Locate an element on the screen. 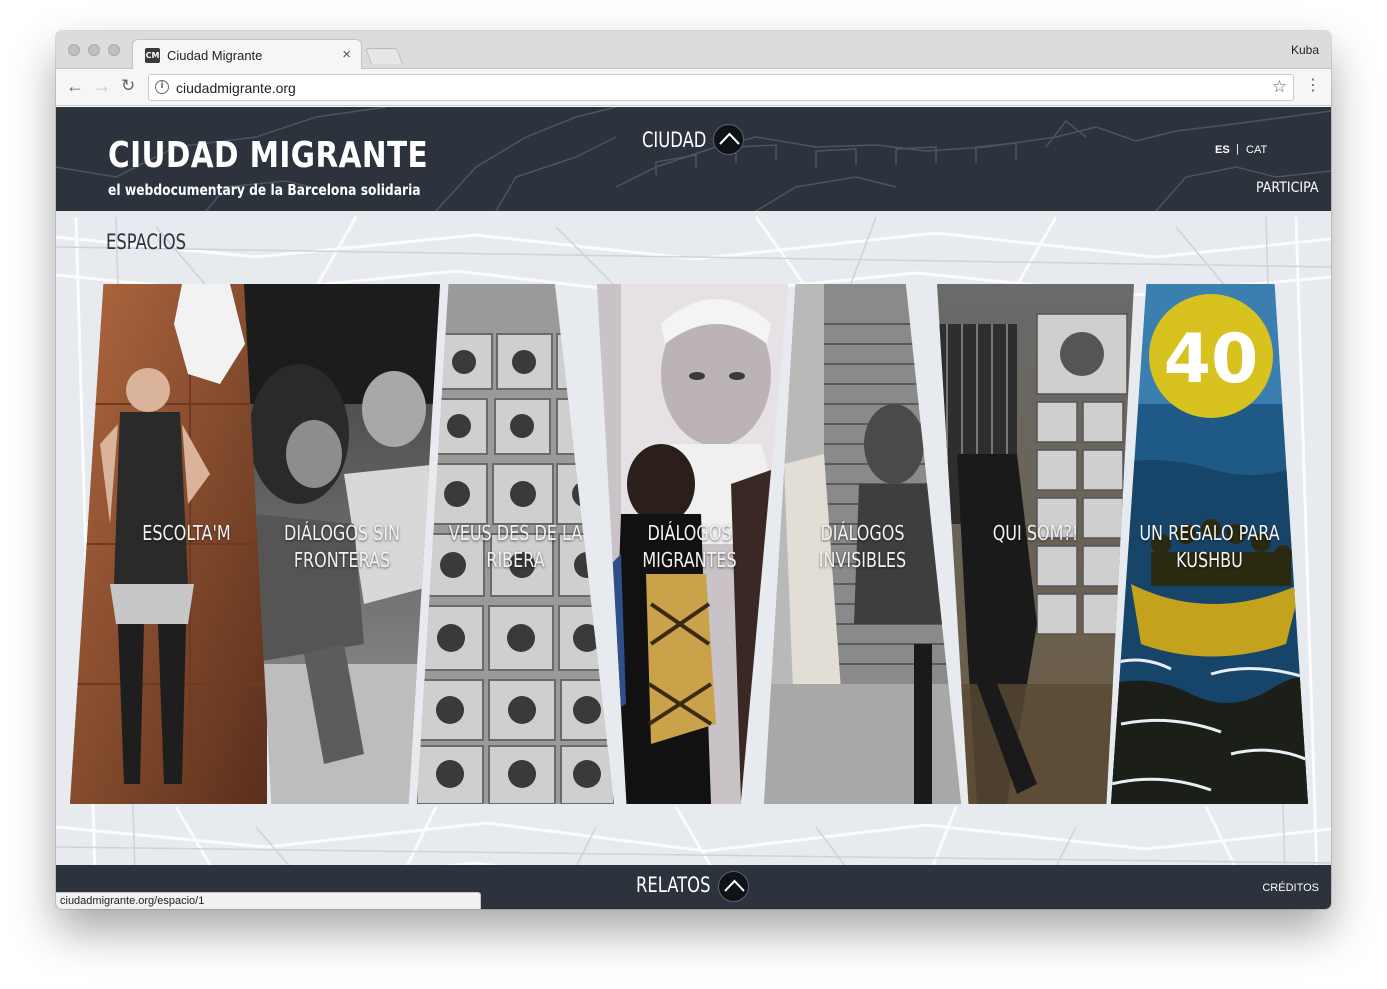 This screenshot has height=989, width=1387. tab-title: Ciudad Migrante is located at coordinates (215, 55).